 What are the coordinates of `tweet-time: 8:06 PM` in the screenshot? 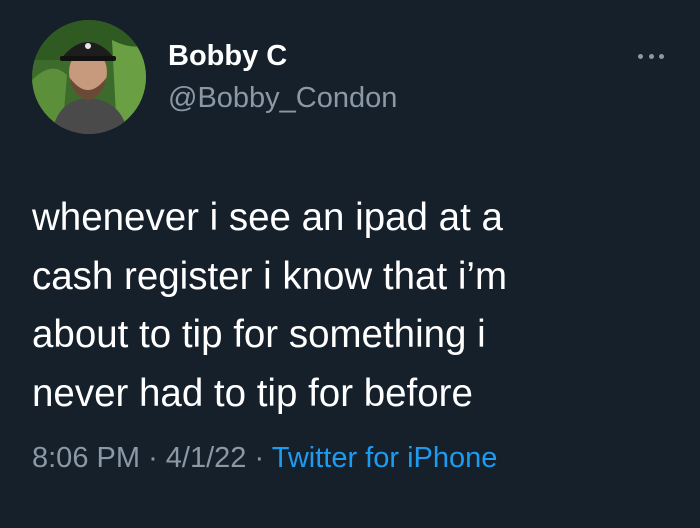 It's located at (86, 458).